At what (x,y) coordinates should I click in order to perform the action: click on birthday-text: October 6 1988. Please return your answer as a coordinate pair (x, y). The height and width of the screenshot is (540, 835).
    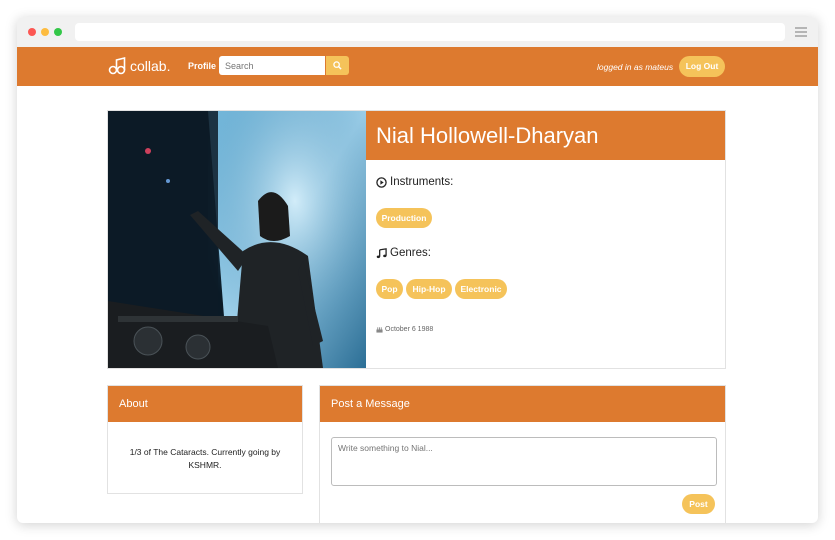
    Looking at the image, I should click on (409, 329).